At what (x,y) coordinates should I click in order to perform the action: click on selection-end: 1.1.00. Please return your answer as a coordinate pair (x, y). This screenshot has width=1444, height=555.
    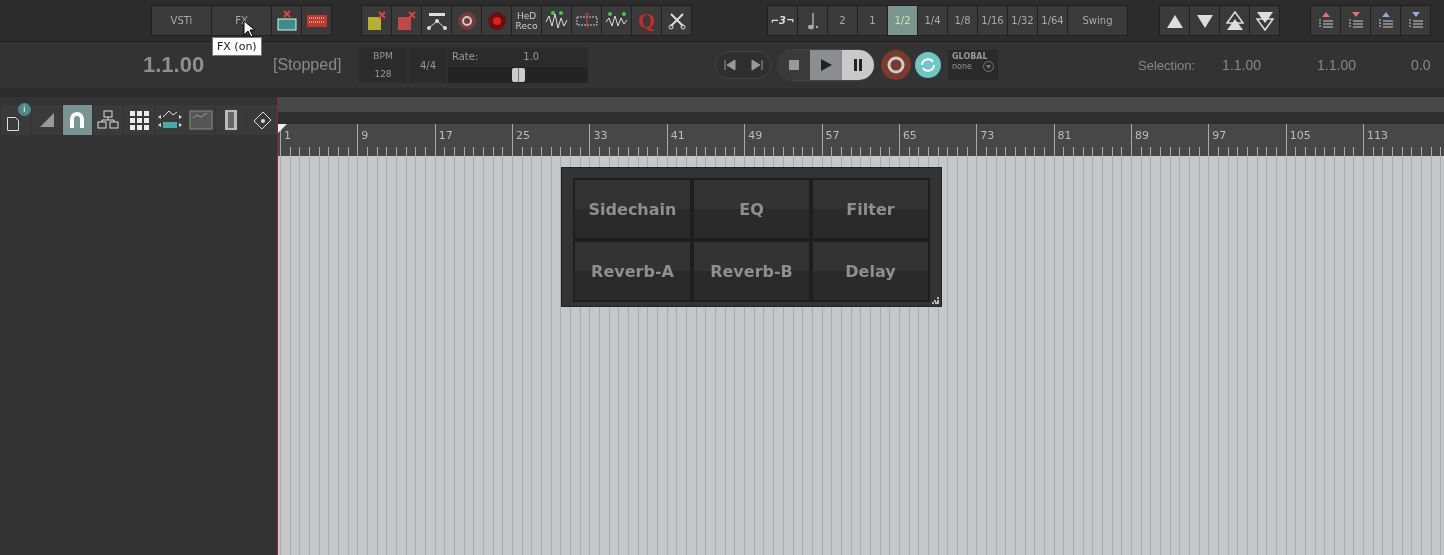
    Looking at the image, I should click on (1336, 65).